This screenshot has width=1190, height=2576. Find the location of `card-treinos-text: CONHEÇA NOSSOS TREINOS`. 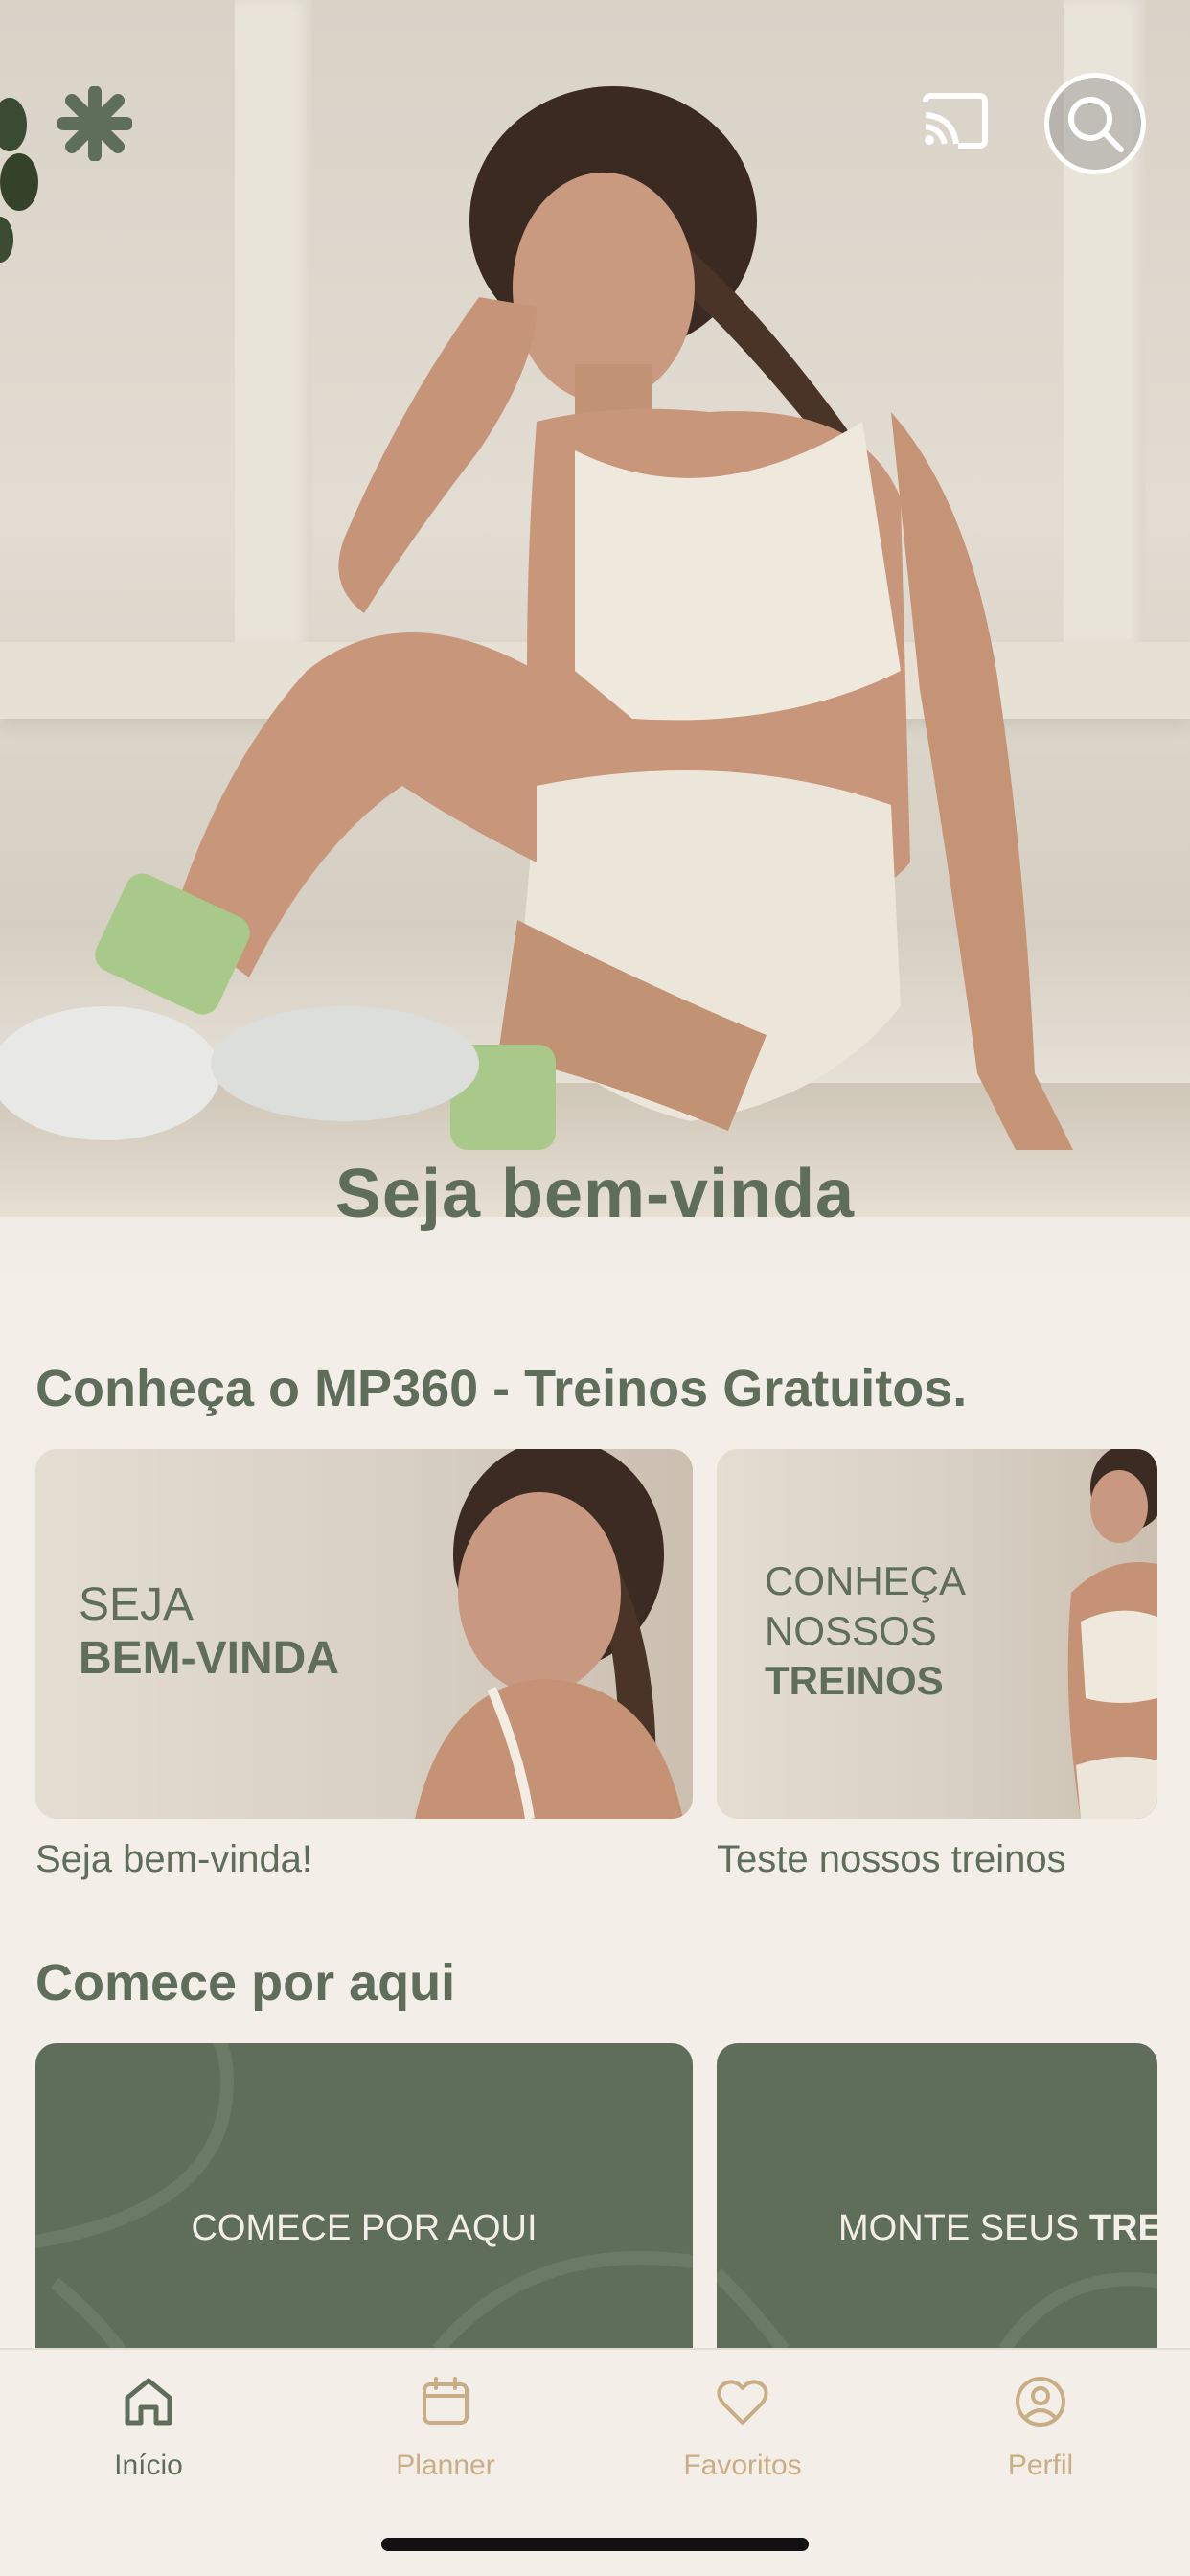

card-treinos-text: CONHEÇA NOSSOS TREINOS is located at coordinates (866, 1631).